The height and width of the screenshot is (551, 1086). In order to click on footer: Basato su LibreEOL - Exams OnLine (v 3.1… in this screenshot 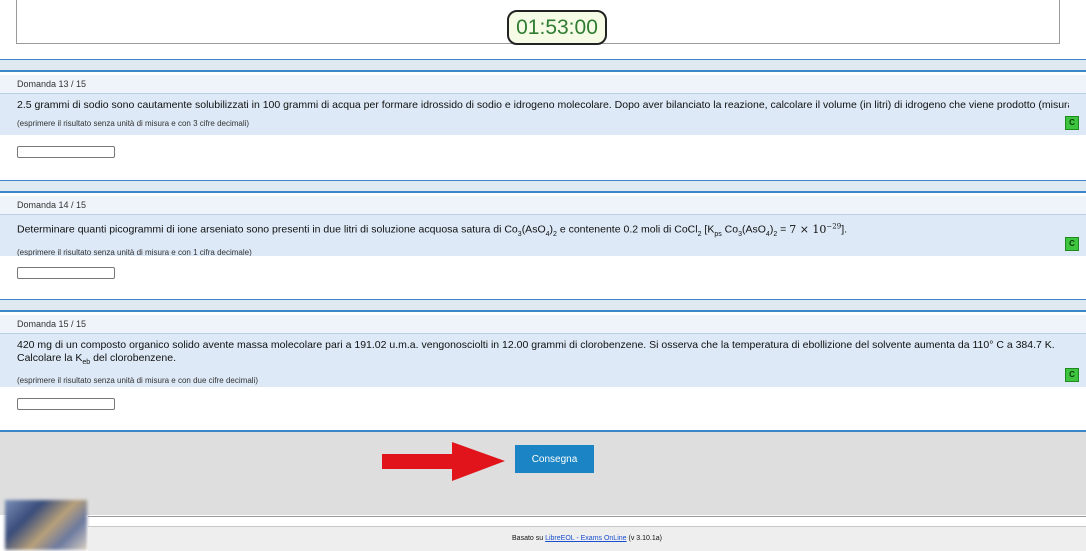, I will do `click(587, 538)`.